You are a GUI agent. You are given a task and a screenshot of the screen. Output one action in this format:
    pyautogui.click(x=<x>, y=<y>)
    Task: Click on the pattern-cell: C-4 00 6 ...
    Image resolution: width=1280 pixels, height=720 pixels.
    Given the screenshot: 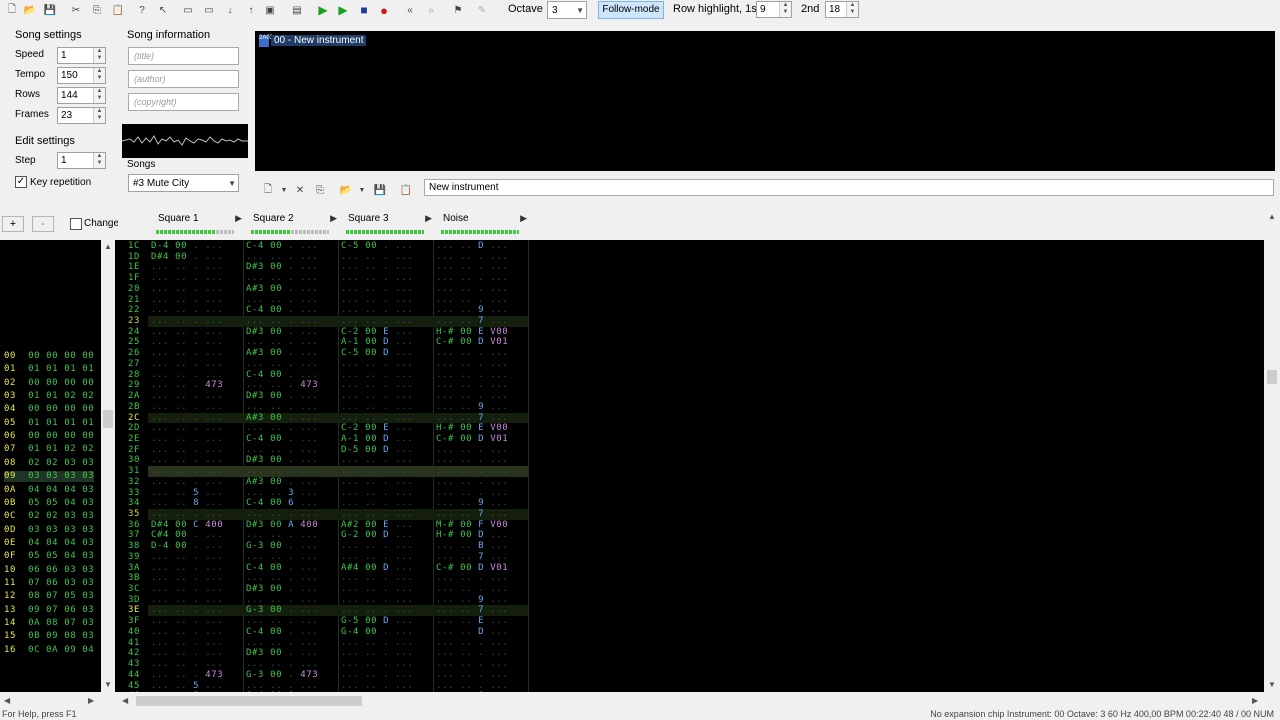 What is the action you would take?
    pyautogui.click(x=282, y=503)
    